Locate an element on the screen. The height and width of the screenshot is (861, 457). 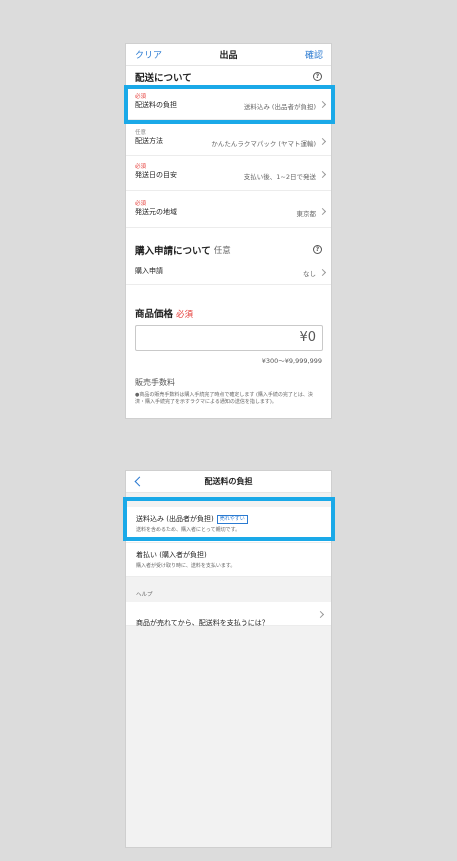
shipping-method-value: かんたんラクマパック (ヤマト運輸) is located at coordinates (263, 144).